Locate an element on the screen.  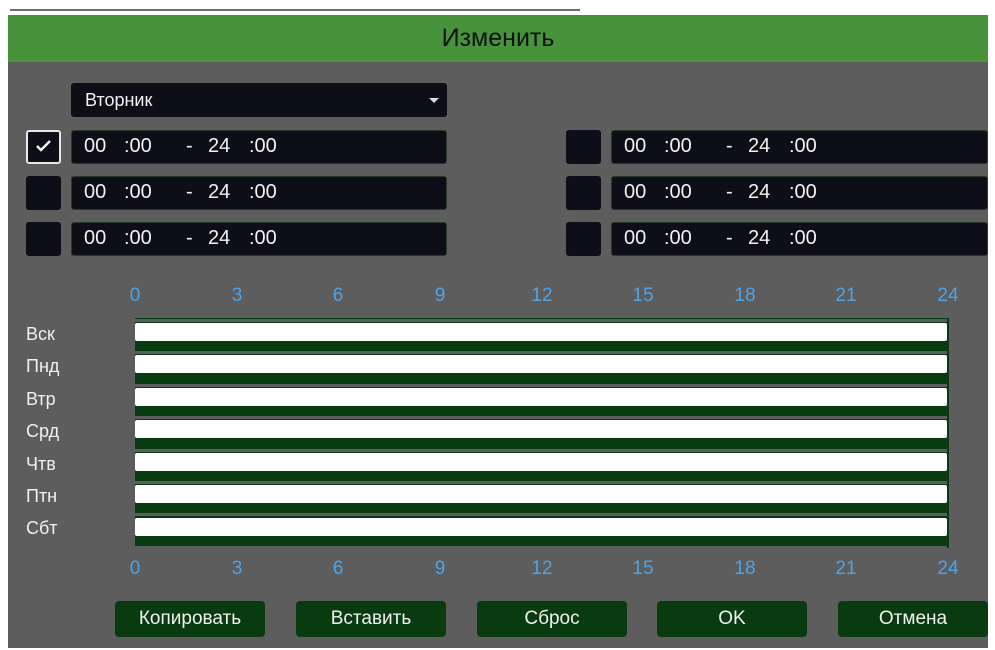
dialog-title: Изменить is located at coordinates (498, 38).